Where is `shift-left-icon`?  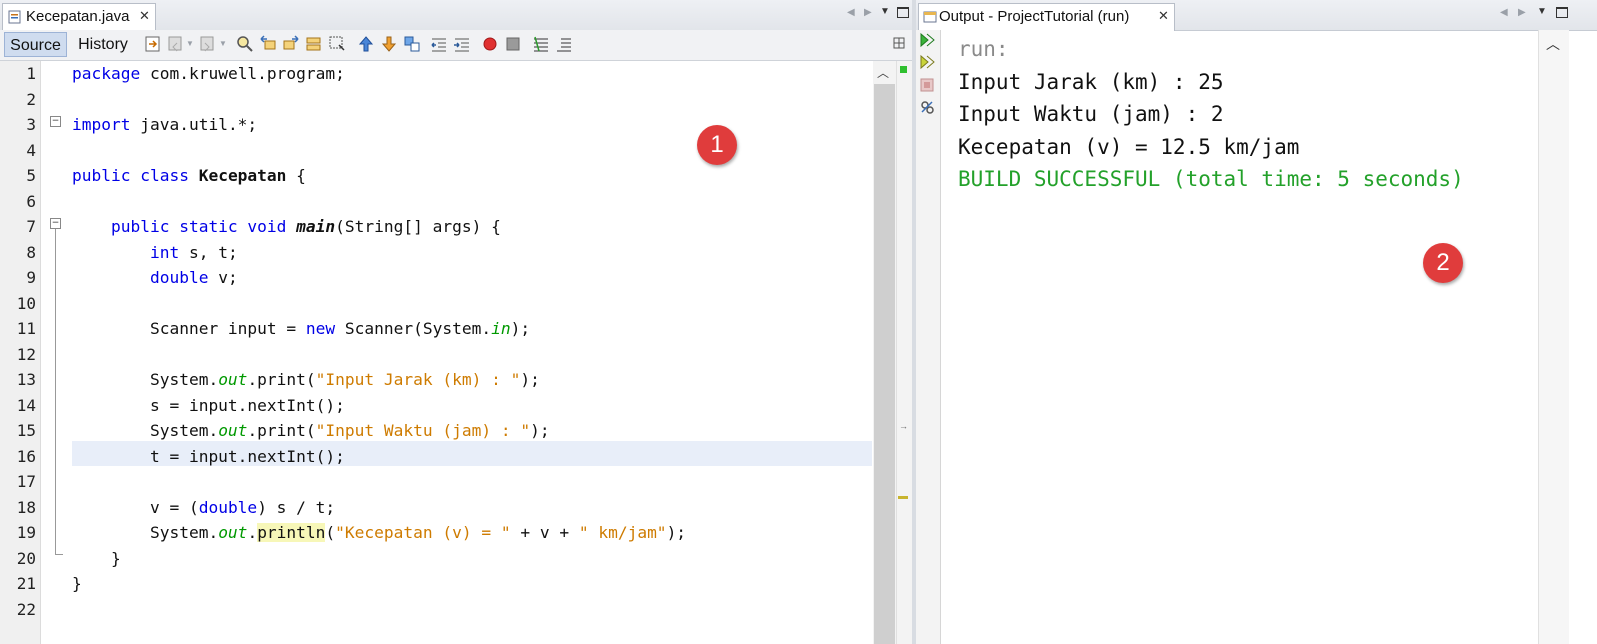
shift-left-icon is located at coordinates (439, 44).